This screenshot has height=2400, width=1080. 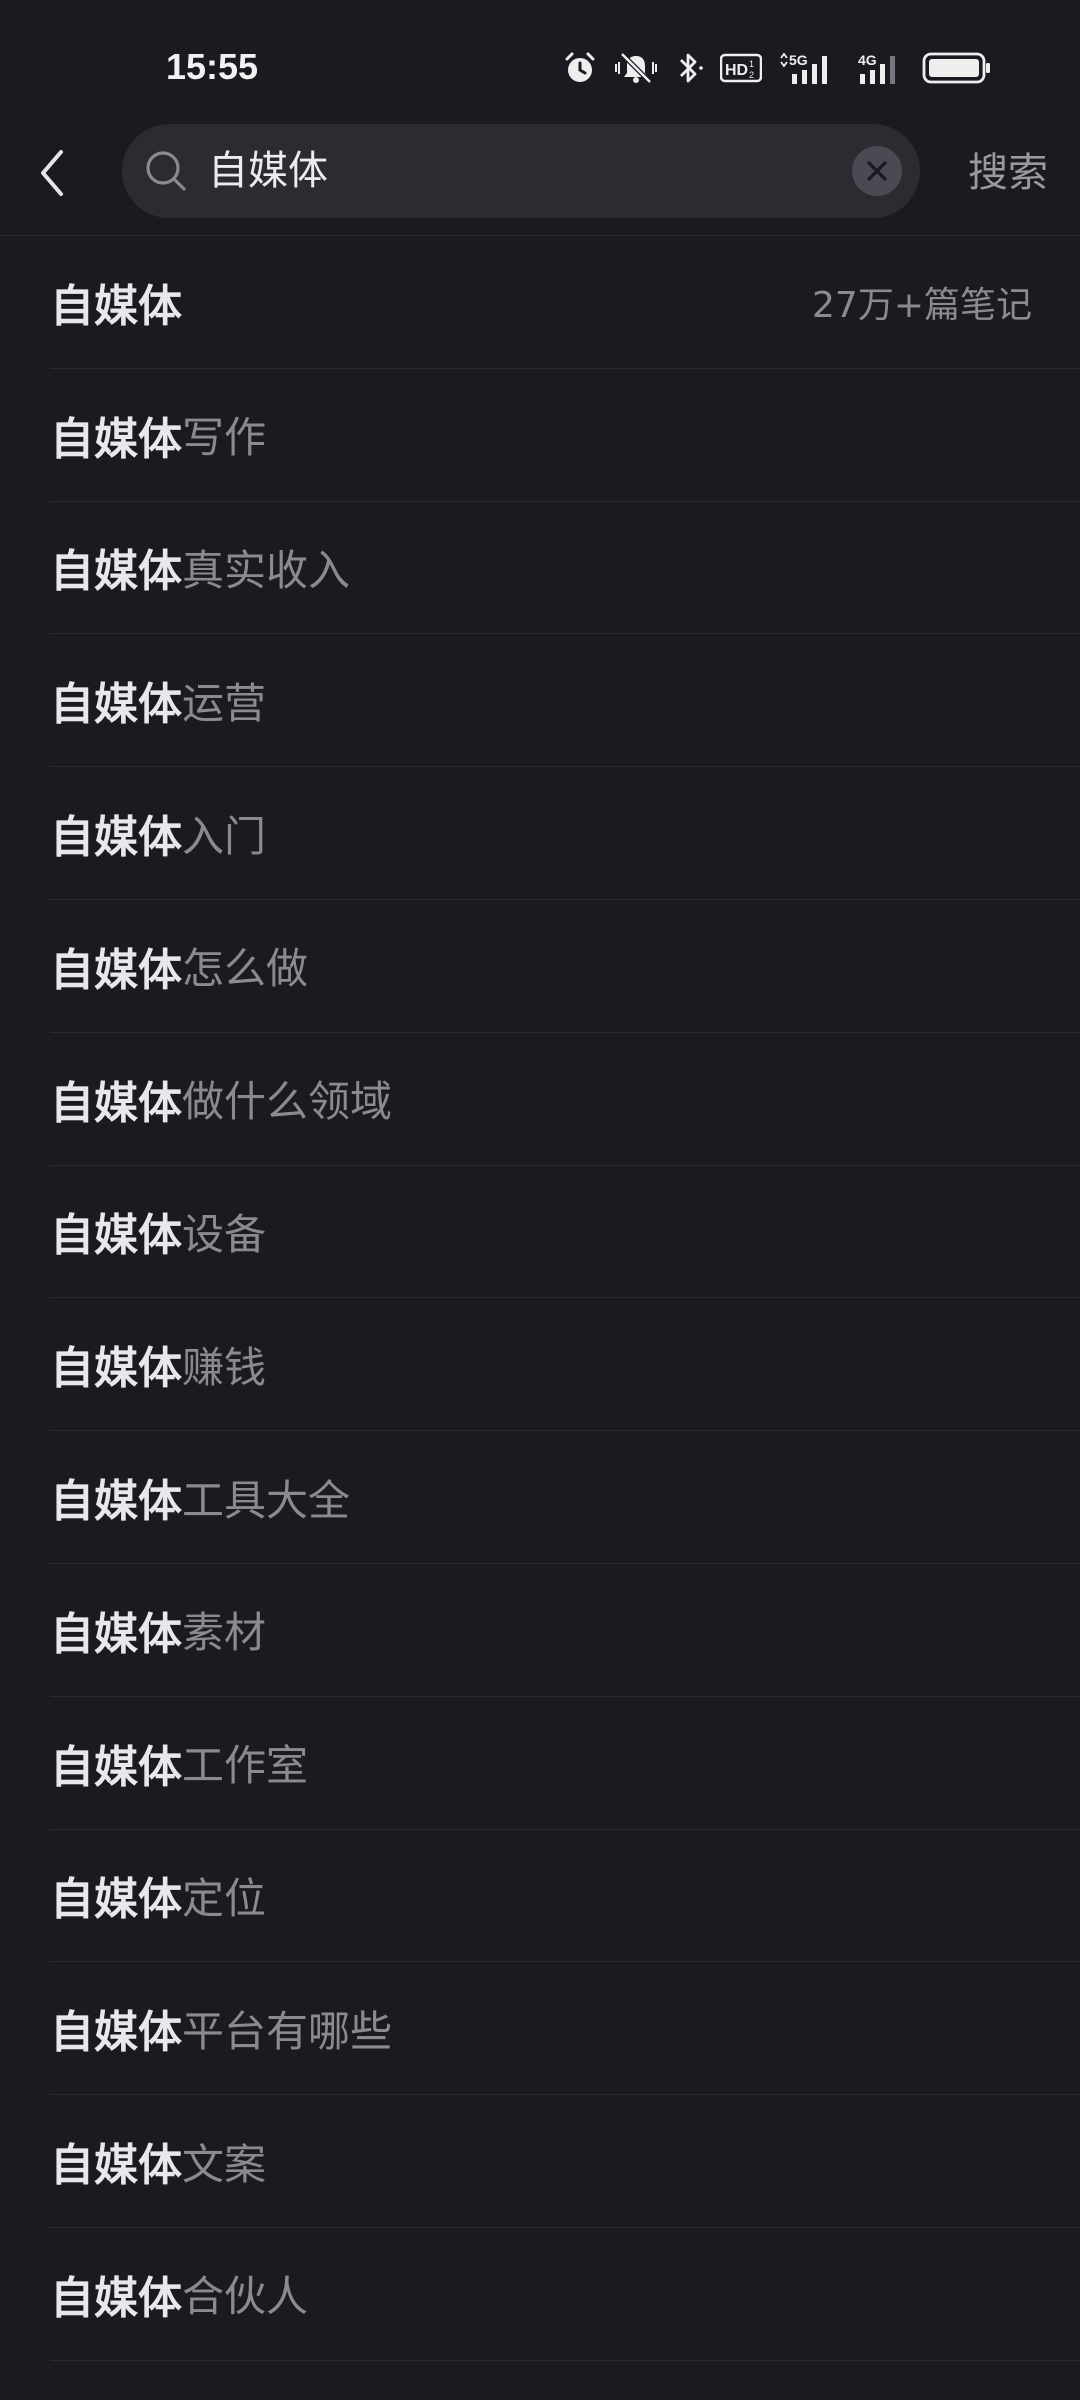 I want to click on alarm-icon, so click(x=580, y=68).